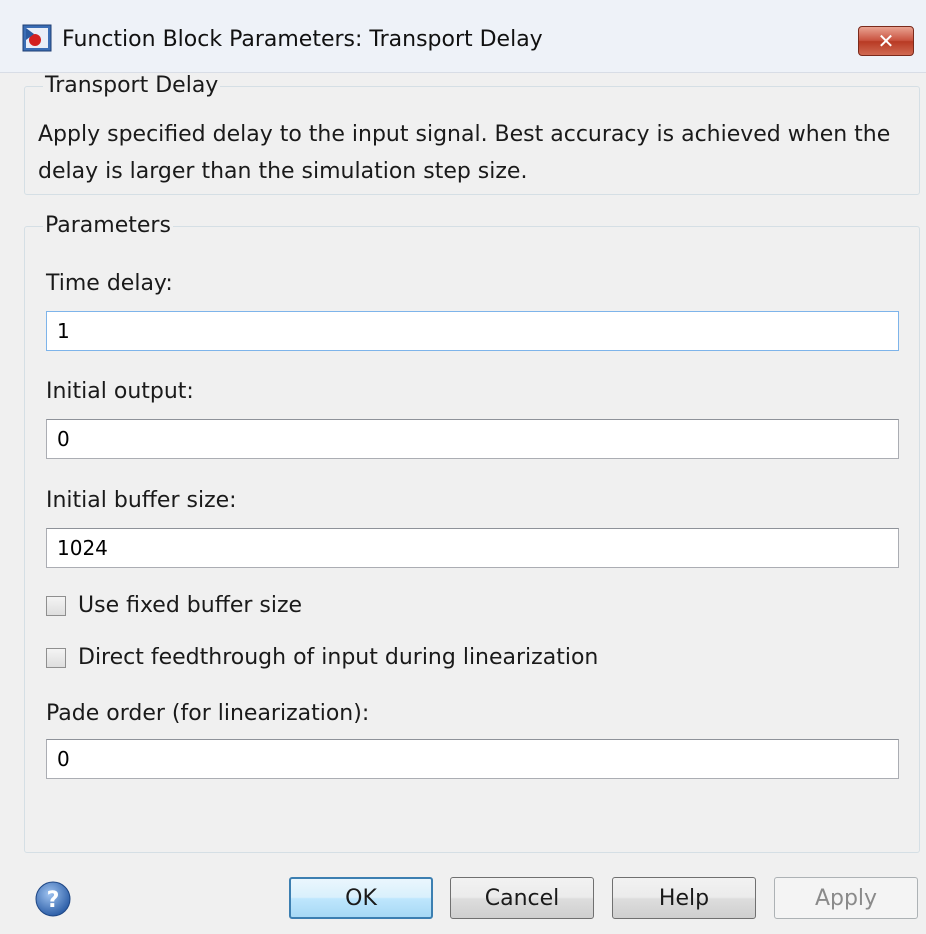 This screenshot has height=934, width=926. I want to click on apply-button: Apply, so click(846, 898).